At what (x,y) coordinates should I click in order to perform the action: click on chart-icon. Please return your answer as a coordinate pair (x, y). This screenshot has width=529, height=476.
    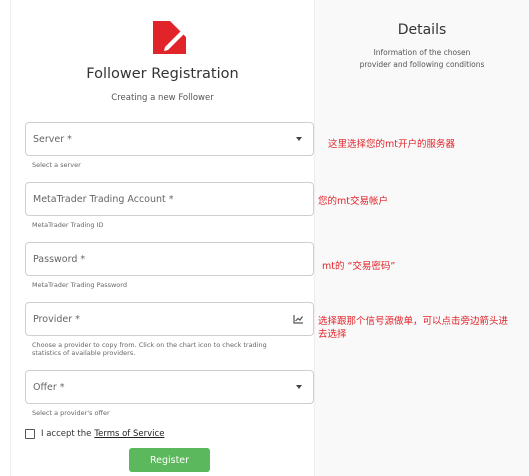
    Looking at the image, I should click on (298, 319).